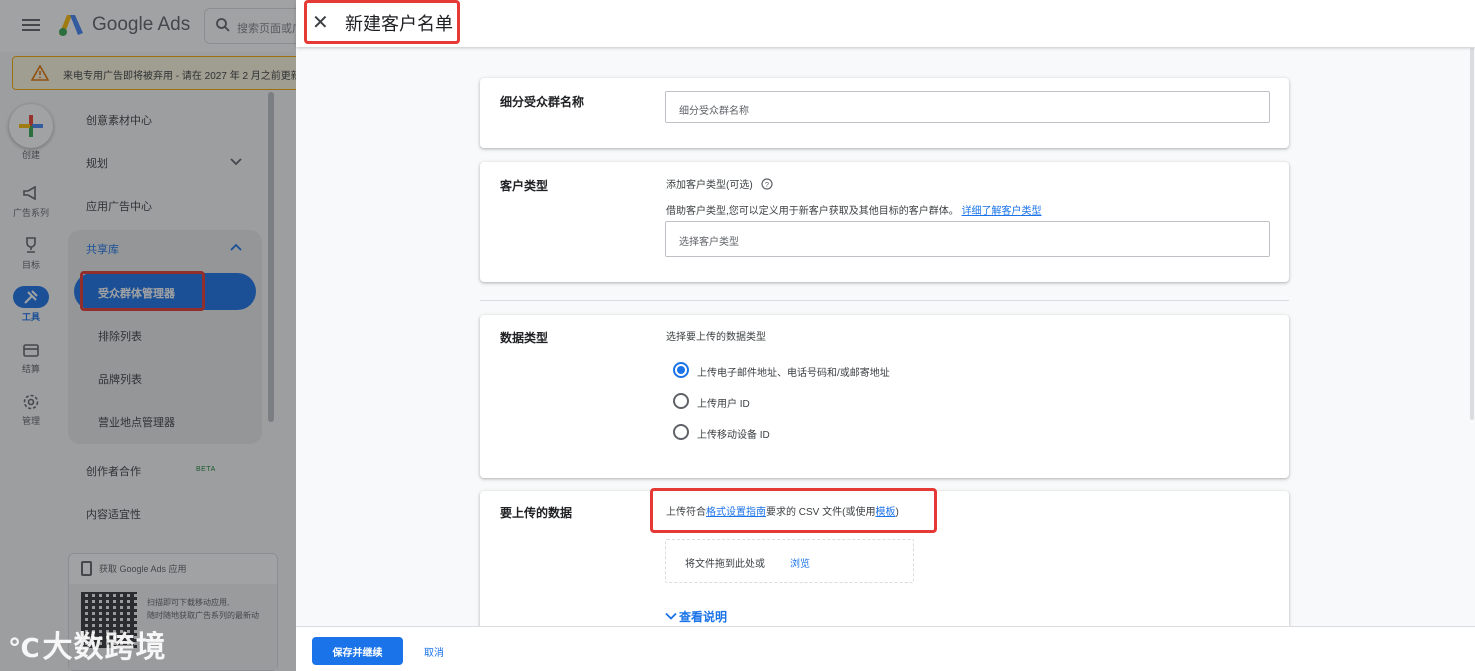 The width and height of the screenshot is (1475, 671). What do you see at coordinates (524, 186) in the screenshot?
I see `customer-type-label: 客户类型` at bounding box center [524, 186].